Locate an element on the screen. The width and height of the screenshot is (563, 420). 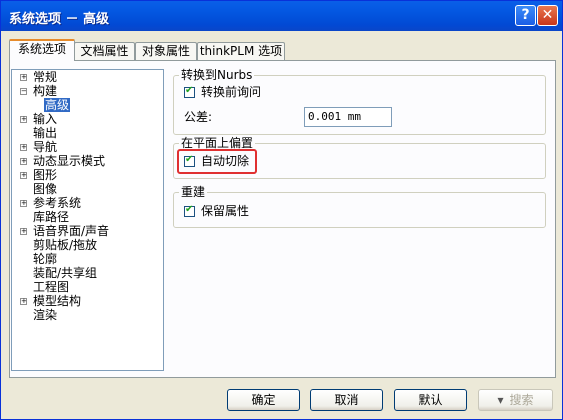
tab-object-properties: 对象属性 is located at coordinates (166, 51).